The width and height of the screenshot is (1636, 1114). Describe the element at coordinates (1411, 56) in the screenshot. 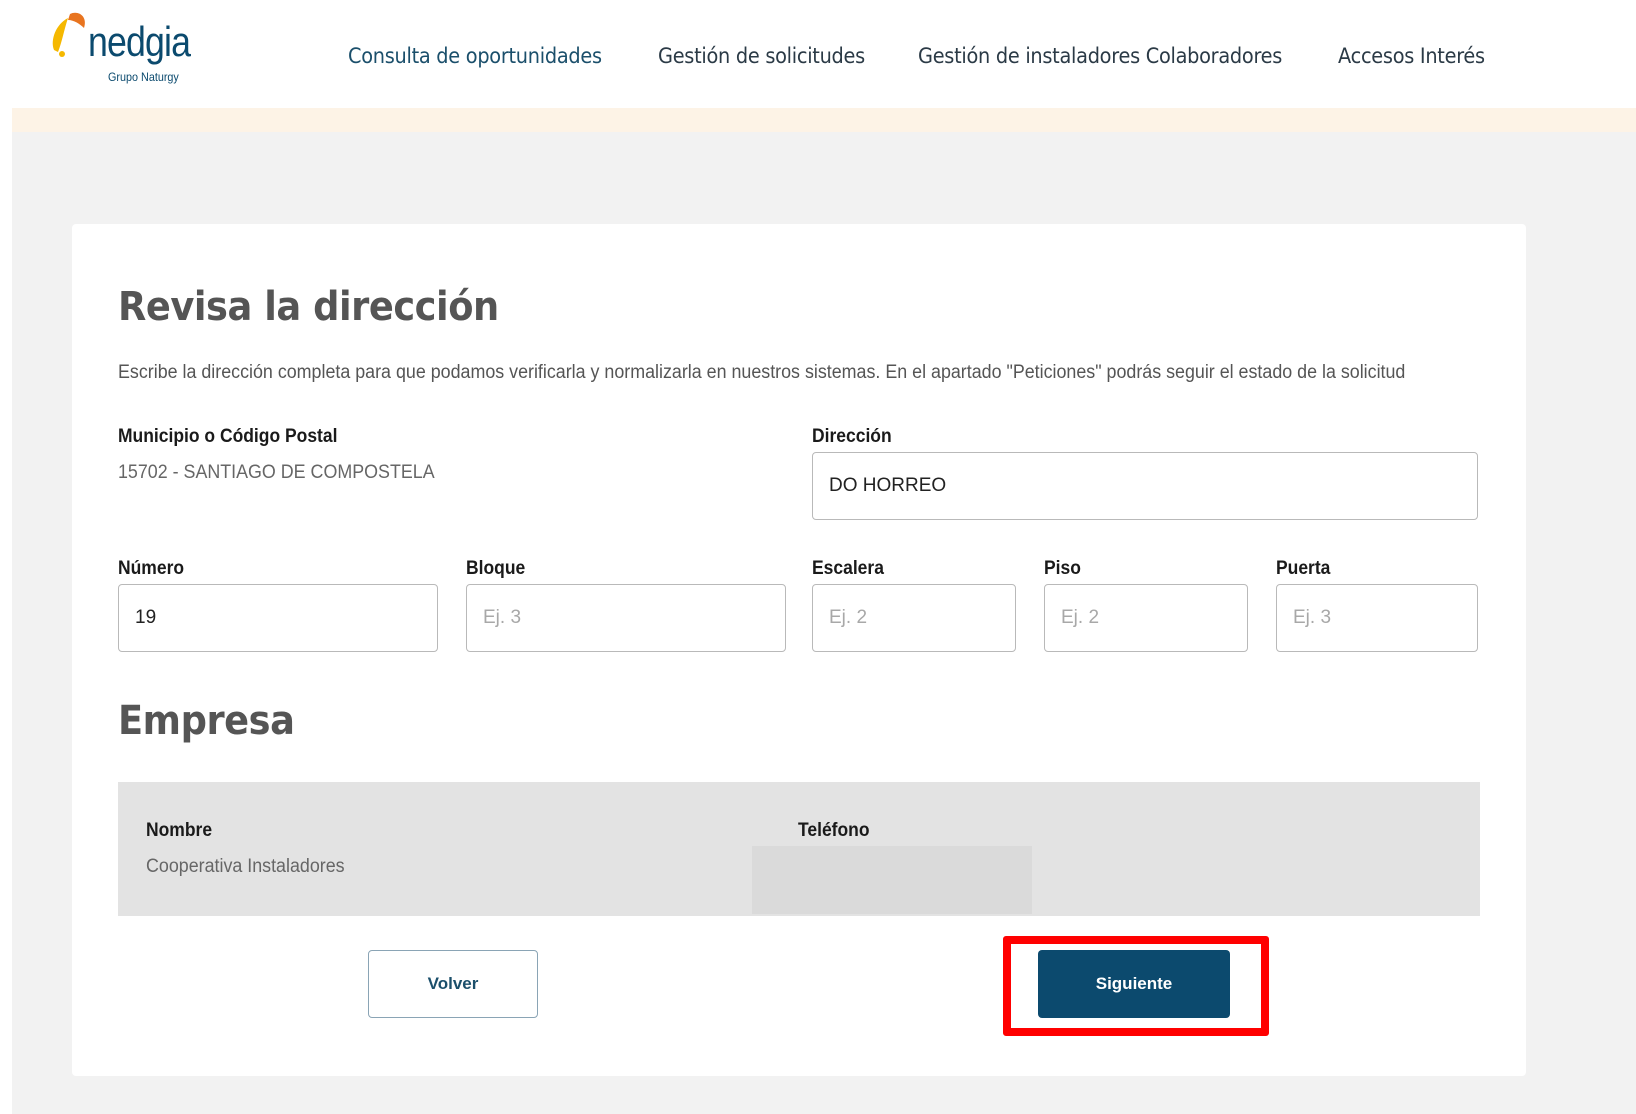

I see `nav-accesos-interes: Accesos Interés` at that location.